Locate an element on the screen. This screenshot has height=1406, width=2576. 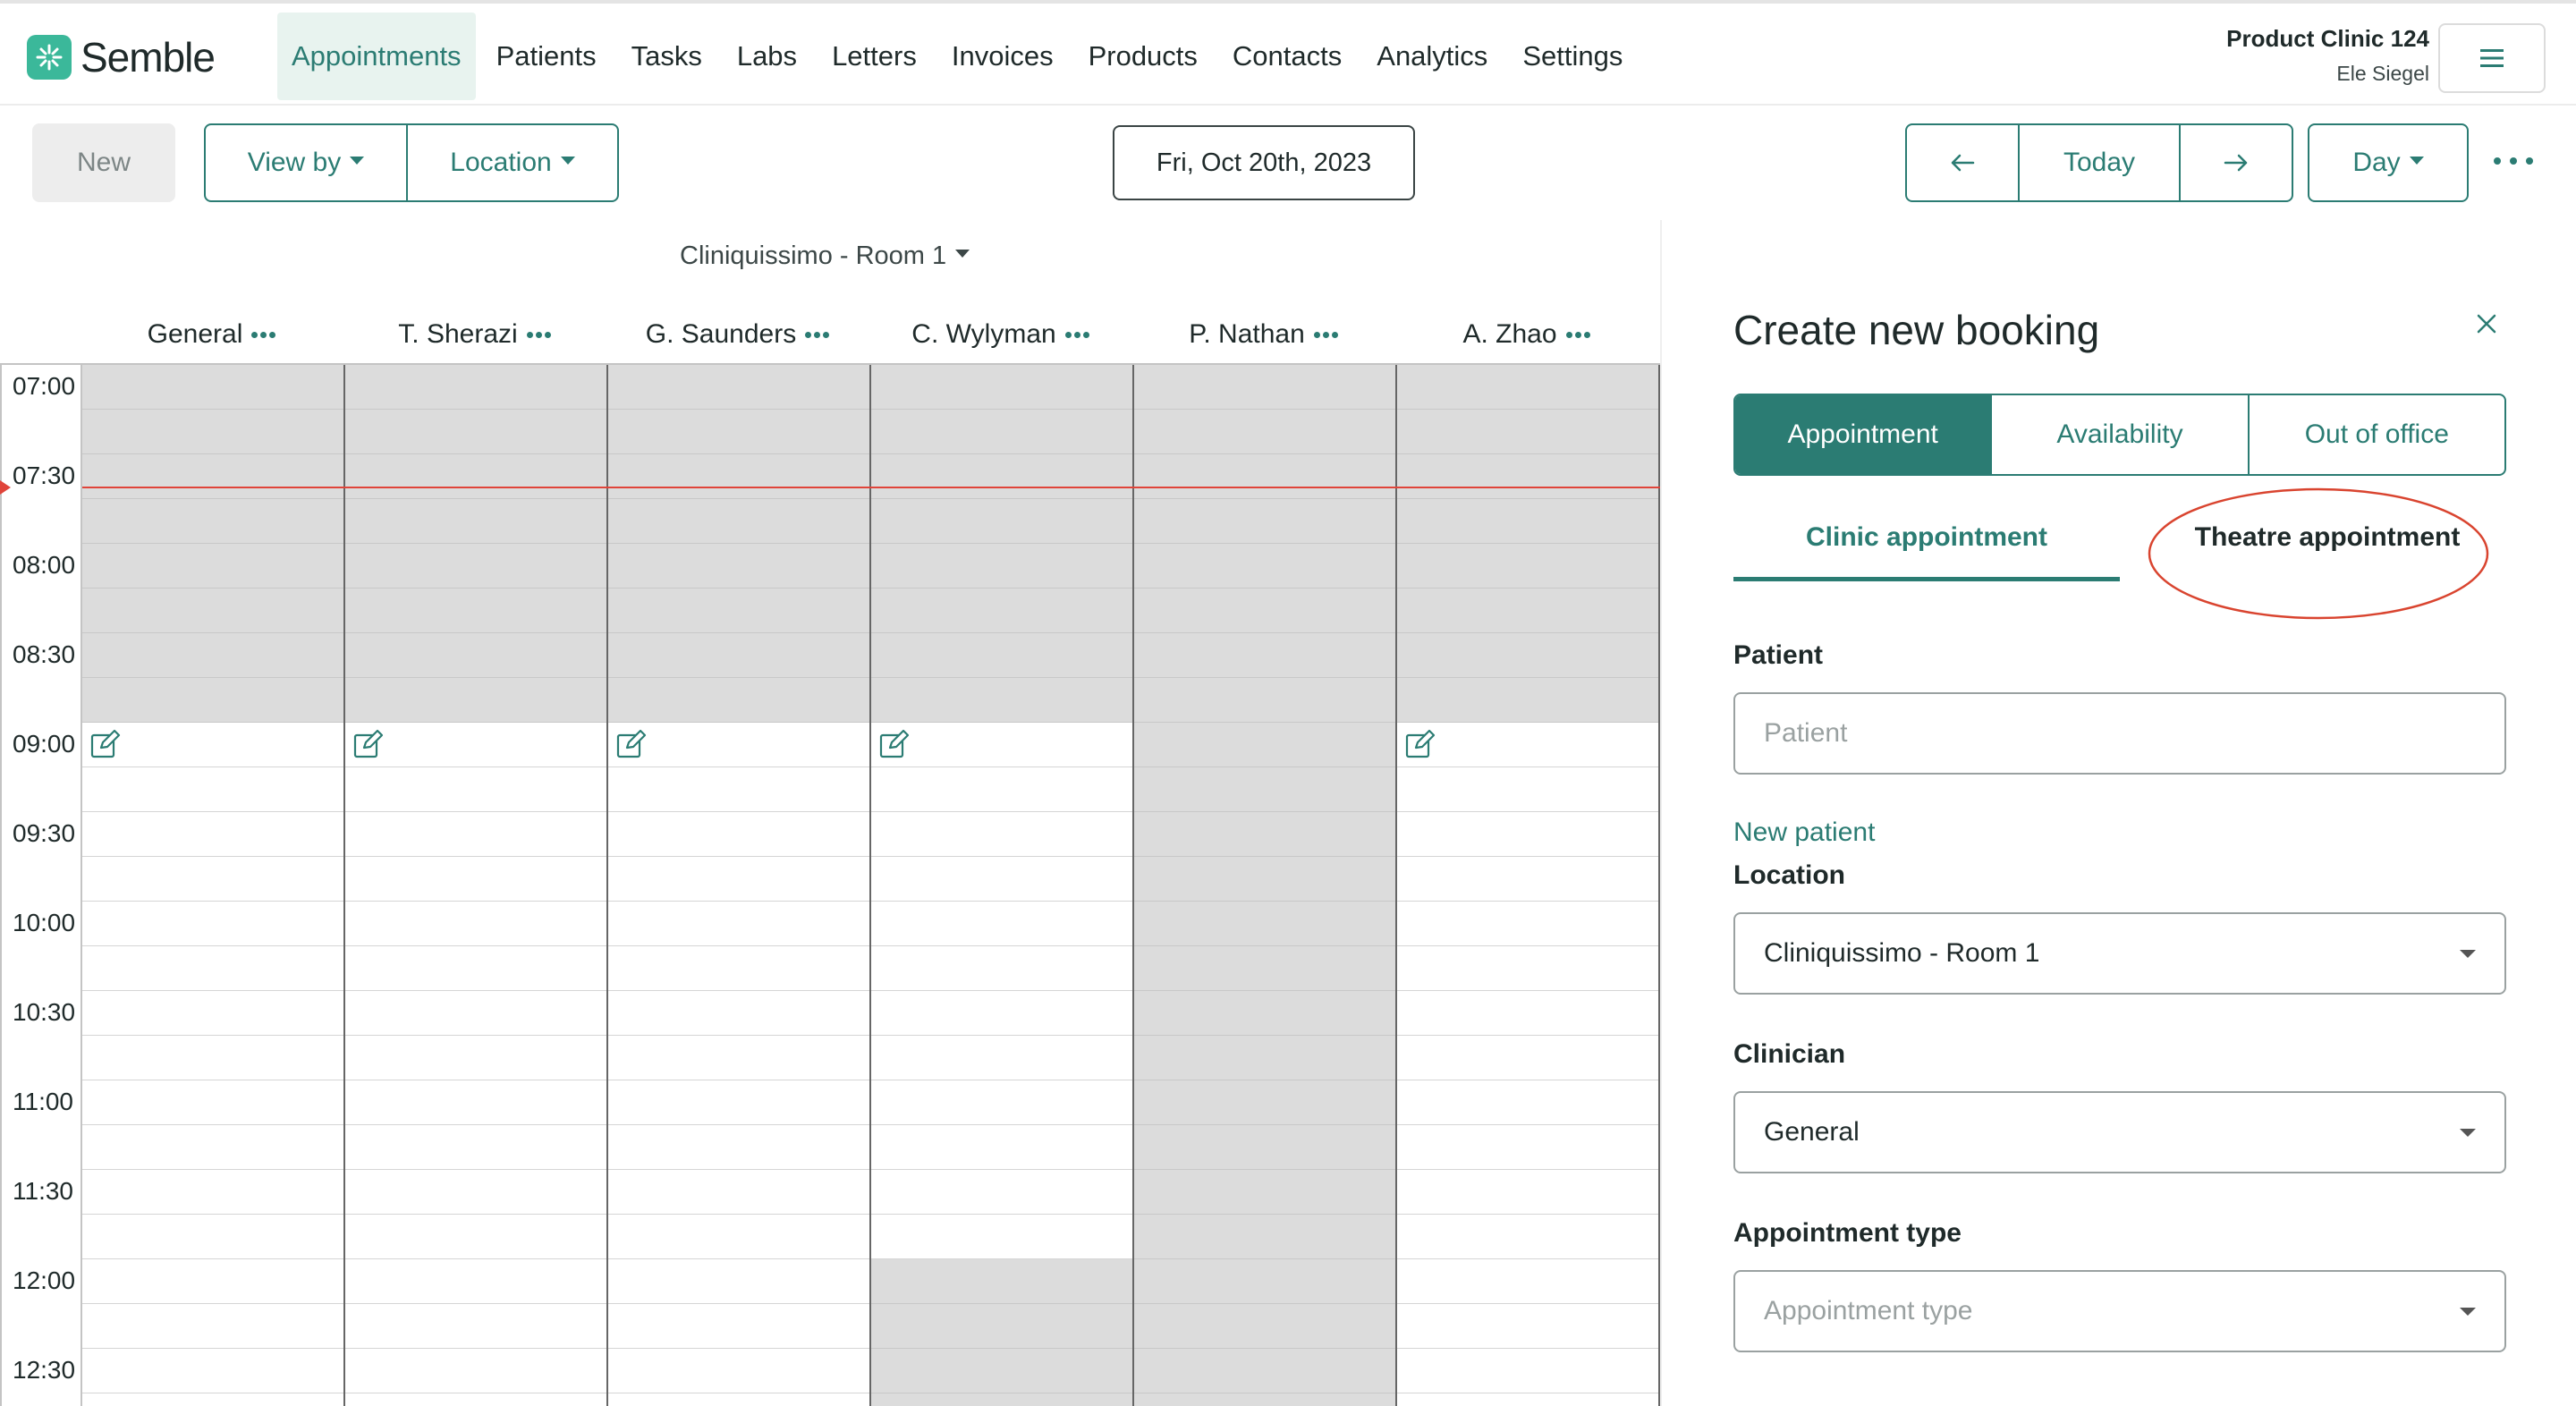
new-button: New is located at coordinates (103, 163).